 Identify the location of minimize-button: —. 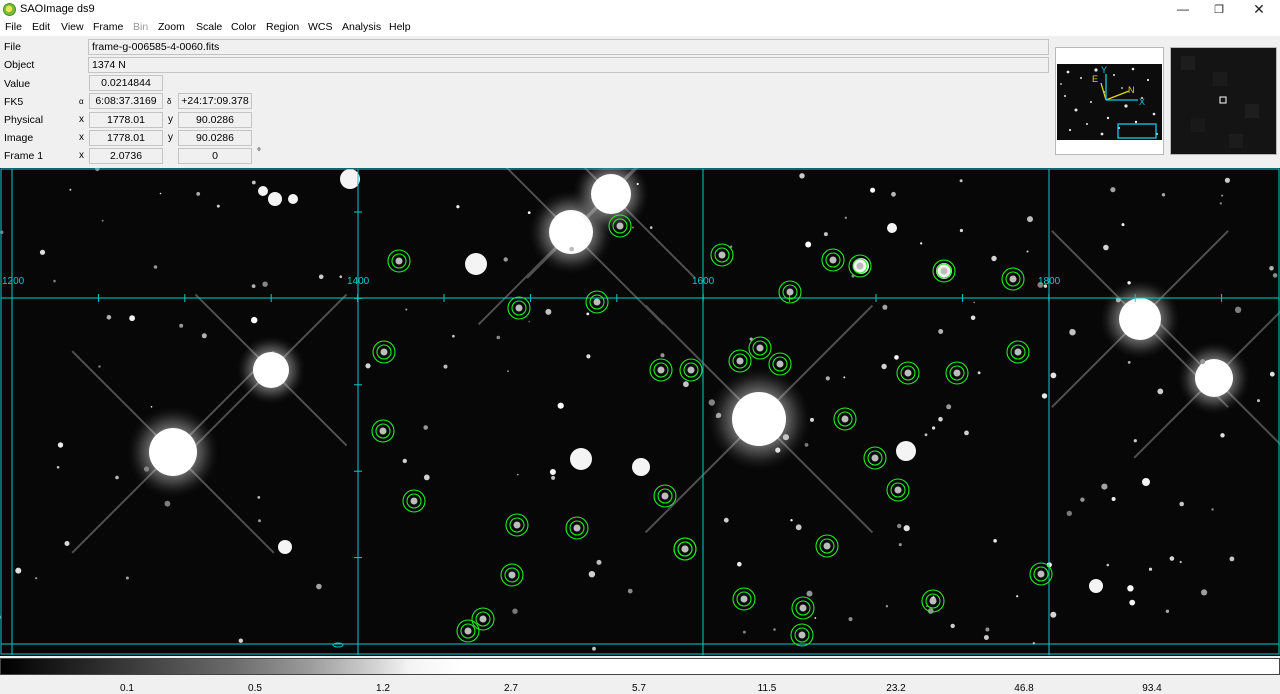
(1183, 9).